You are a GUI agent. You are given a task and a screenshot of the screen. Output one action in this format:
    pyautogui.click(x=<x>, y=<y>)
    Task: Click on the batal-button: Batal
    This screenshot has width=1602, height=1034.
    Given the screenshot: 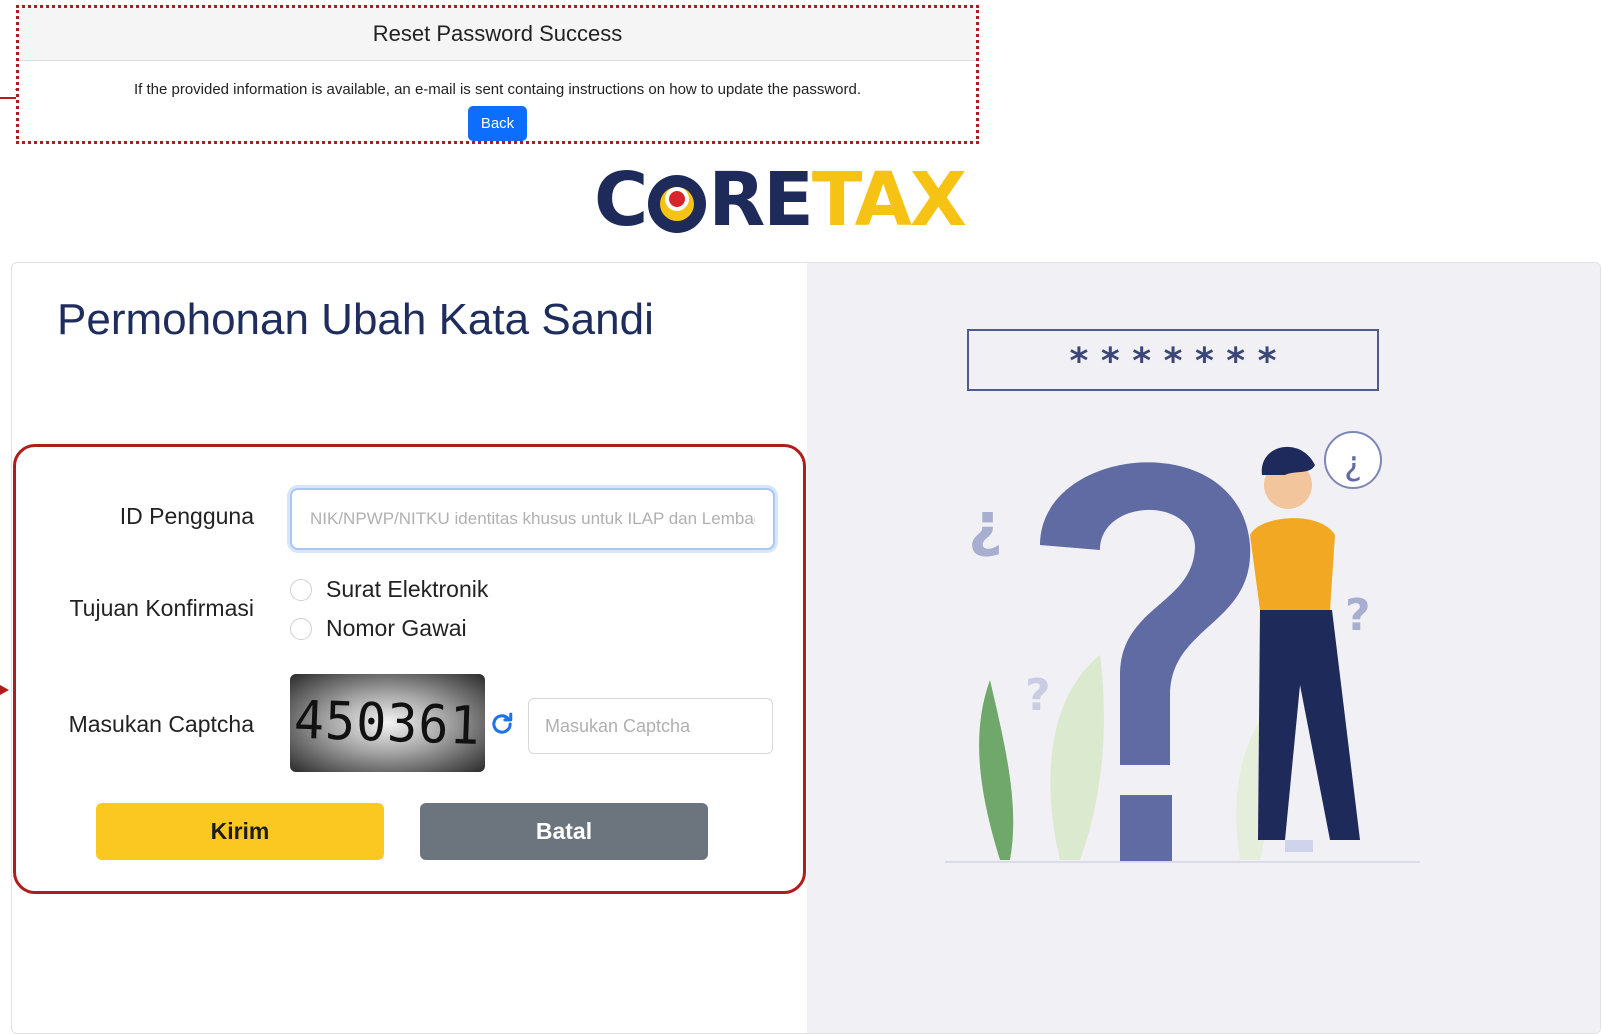 What is the action you would take?
    pyautogui.click(x=564, y=831)
    